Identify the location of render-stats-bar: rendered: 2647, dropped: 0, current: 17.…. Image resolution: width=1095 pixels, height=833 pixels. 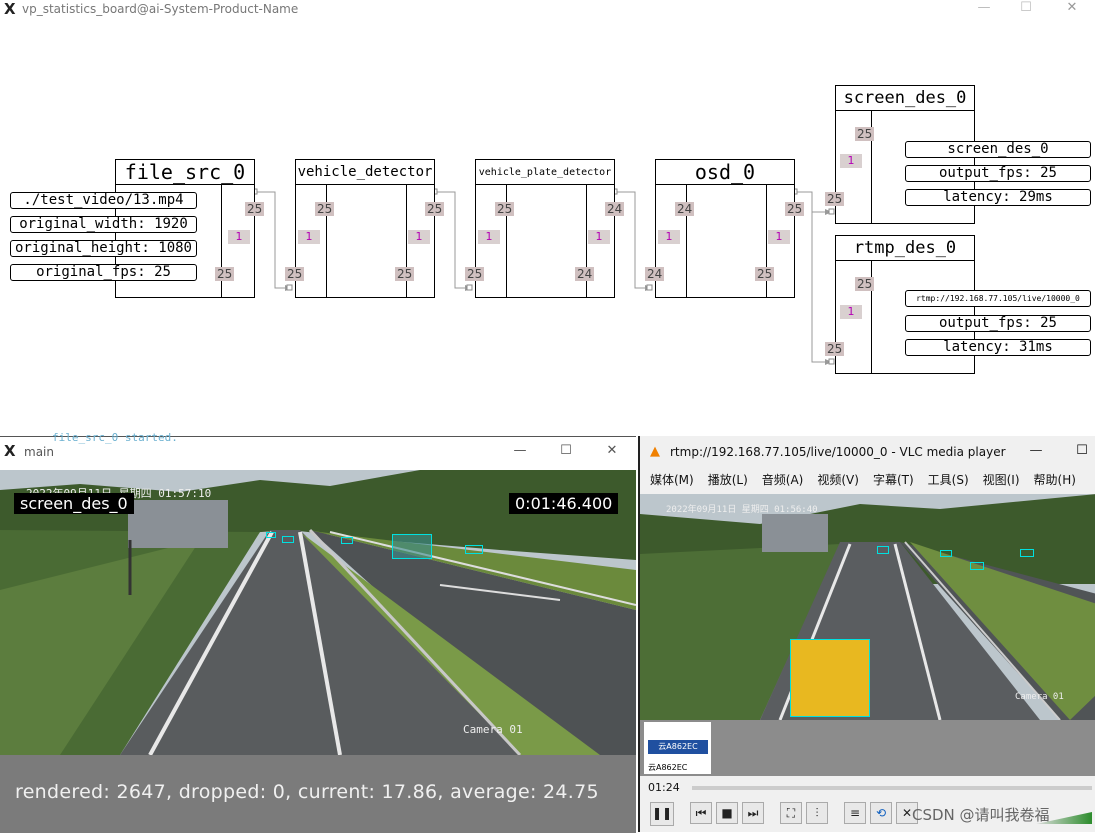
(318, 794).